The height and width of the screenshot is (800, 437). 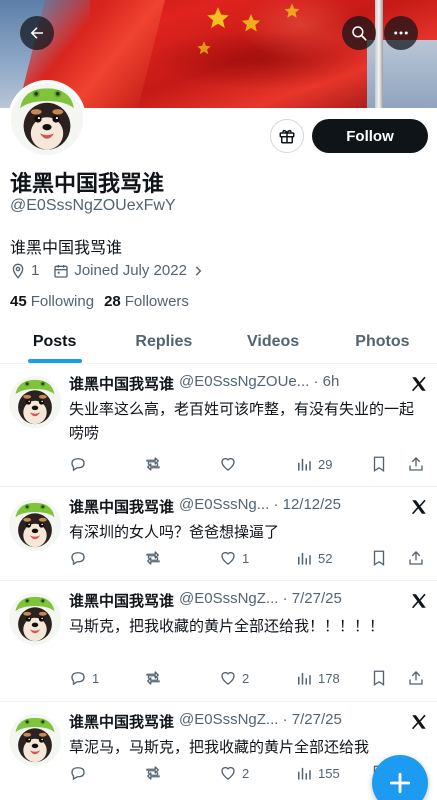 I want to click on search-button, so click(x=359, y=33).